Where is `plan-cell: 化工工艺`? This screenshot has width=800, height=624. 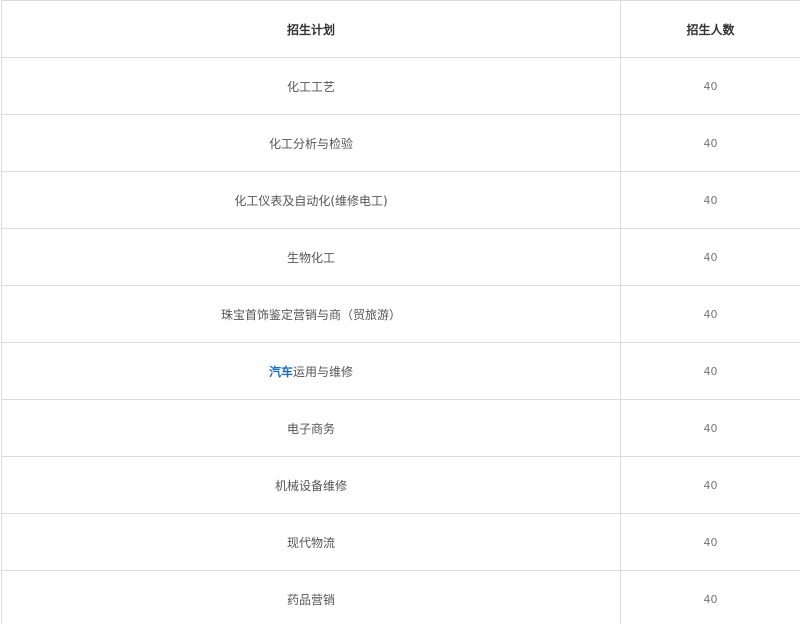 plan-cell: 化工工艺 is located at coordinates (311, 86).